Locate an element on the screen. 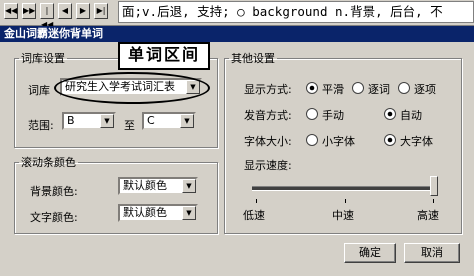 The height and width of the screenshot is (276, 474). radio-font-large is located at coordinates (390, 140).